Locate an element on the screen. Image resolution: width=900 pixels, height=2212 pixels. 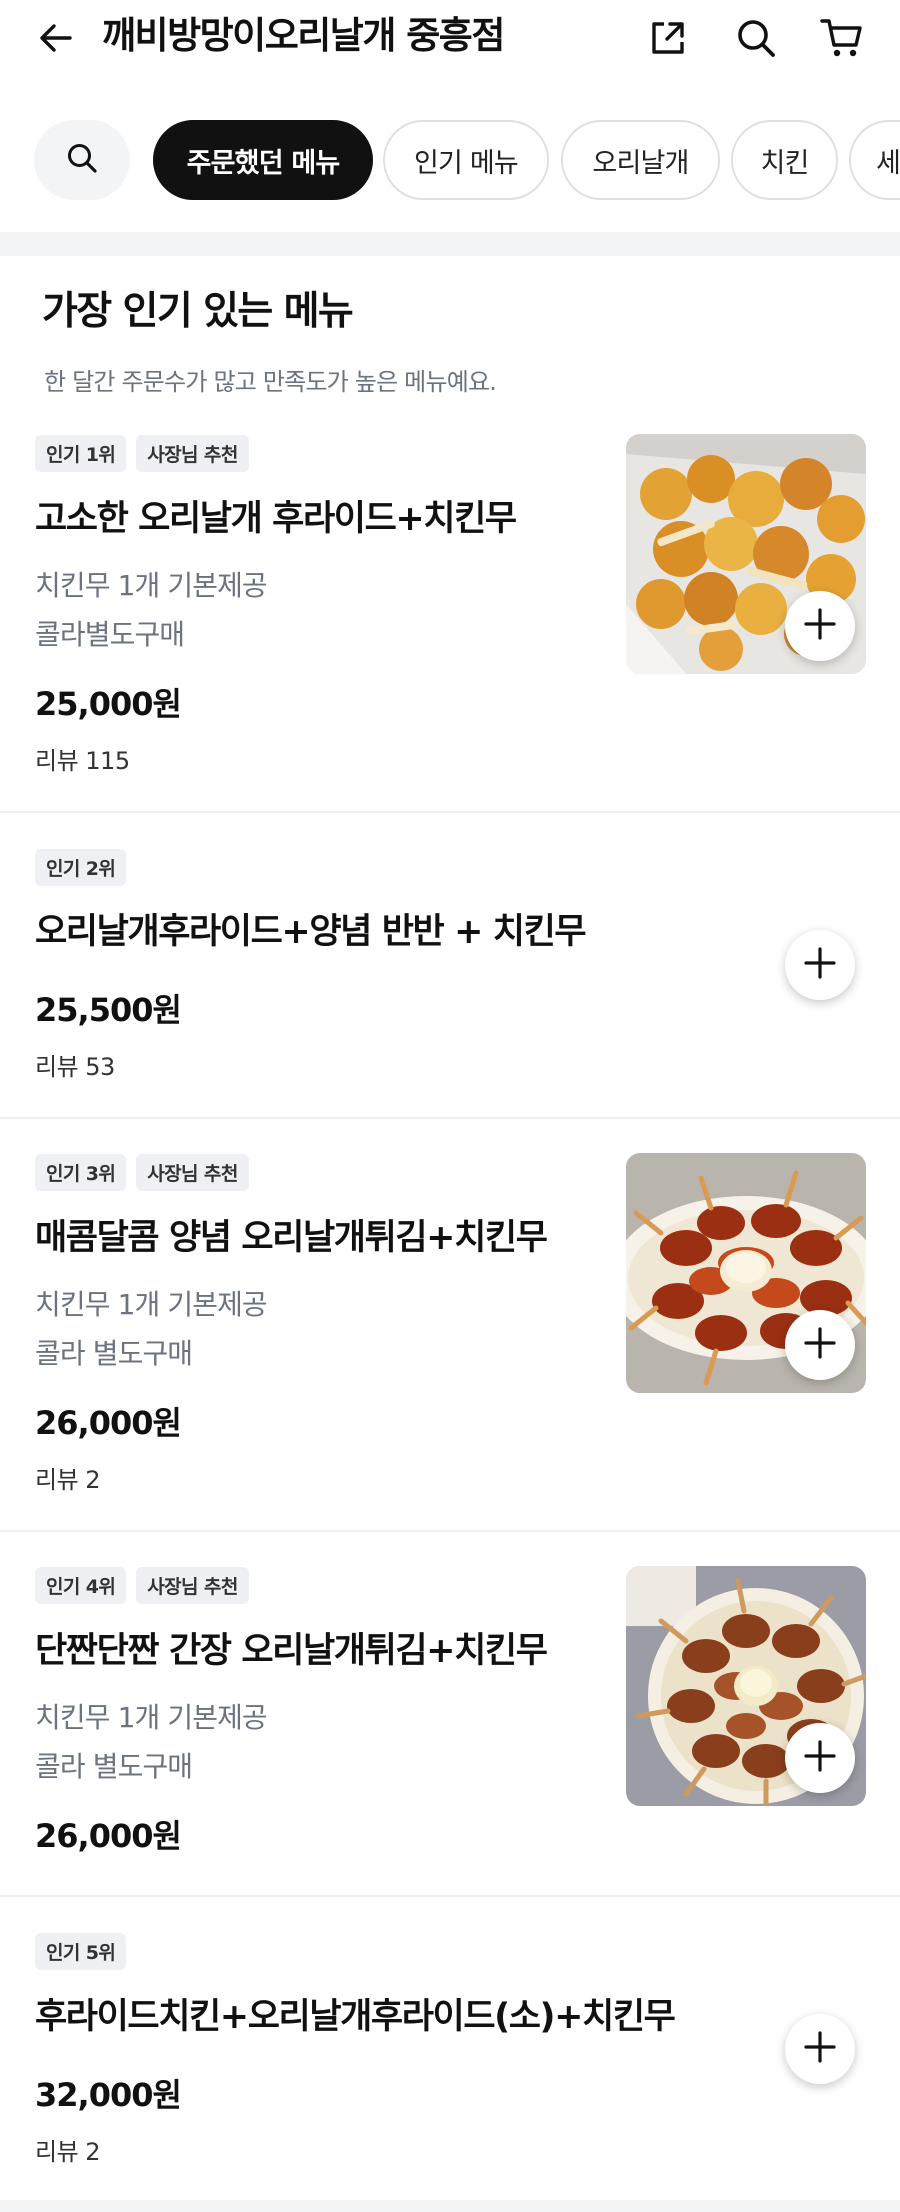
chip-popular-menu: 인기 메뉴 is located at coordinates (466, 160).